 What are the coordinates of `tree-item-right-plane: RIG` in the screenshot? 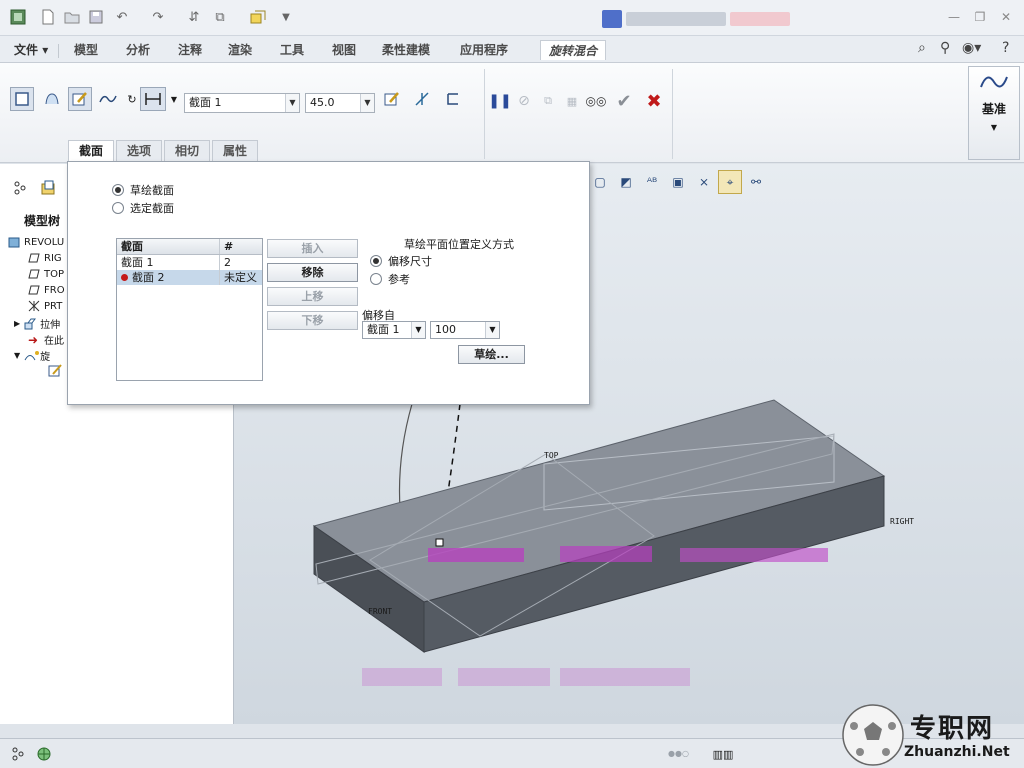 It's located at (45, 258).